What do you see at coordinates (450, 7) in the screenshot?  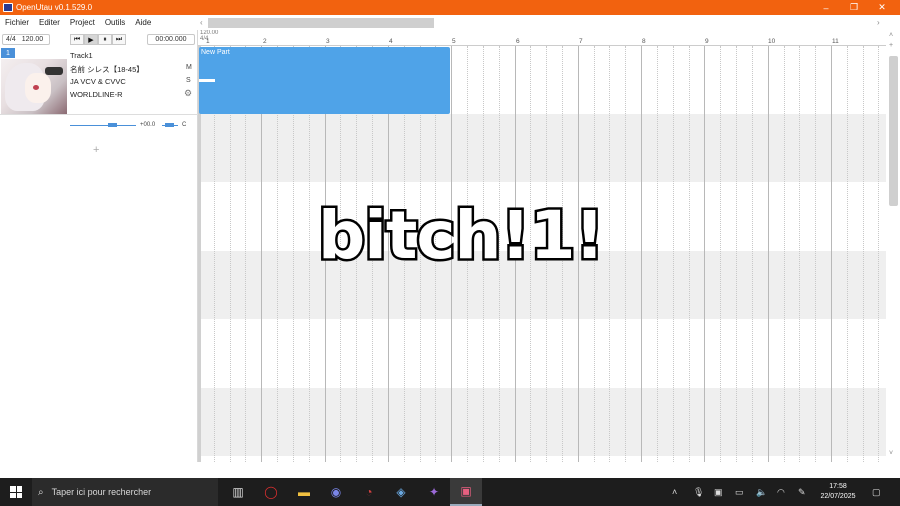 I see `title-bar: OpenUtau v0.1.529.0` at bounding box center [450, 7].